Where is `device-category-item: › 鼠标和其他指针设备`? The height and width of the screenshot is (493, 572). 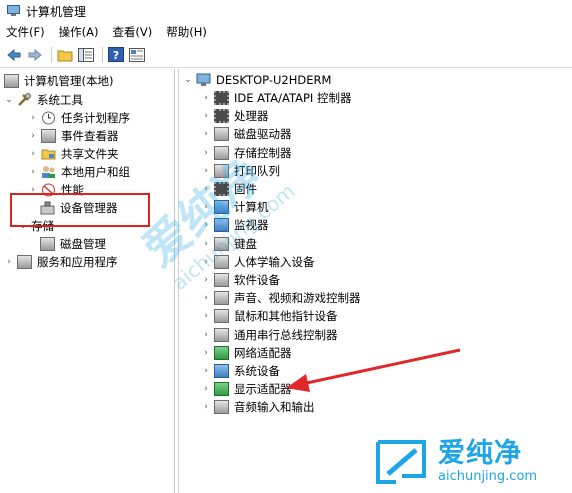
device-category-item: › 鼠标和其他指针设备 is located at coordinates (269, 316).